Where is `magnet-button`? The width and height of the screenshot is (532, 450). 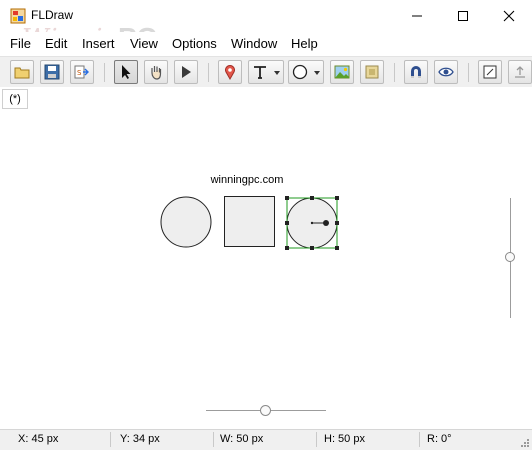 magnet-button is located at coordinates (416, 72).